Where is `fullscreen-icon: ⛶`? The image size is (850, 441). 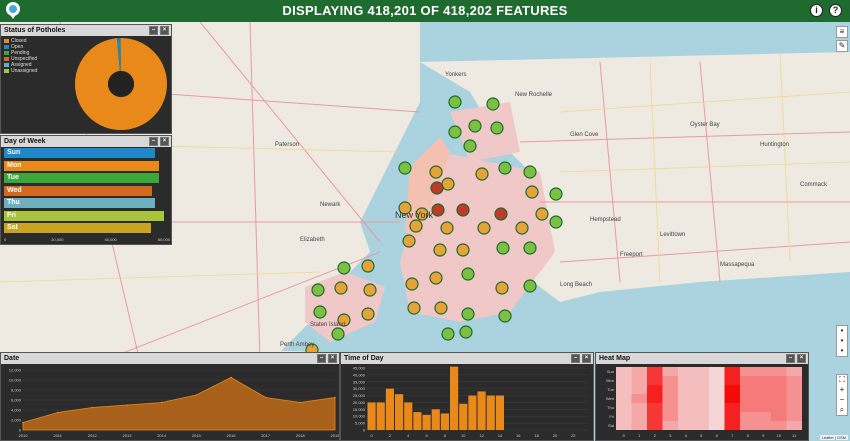
fullscreen-icon: ⛶ is located at coordinates (842, 380).